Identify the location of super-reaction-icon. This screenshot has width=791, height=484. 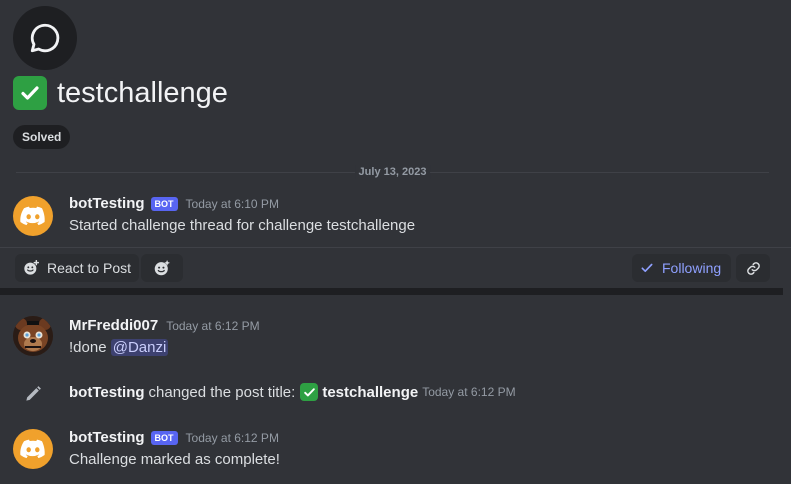
(162, 268).